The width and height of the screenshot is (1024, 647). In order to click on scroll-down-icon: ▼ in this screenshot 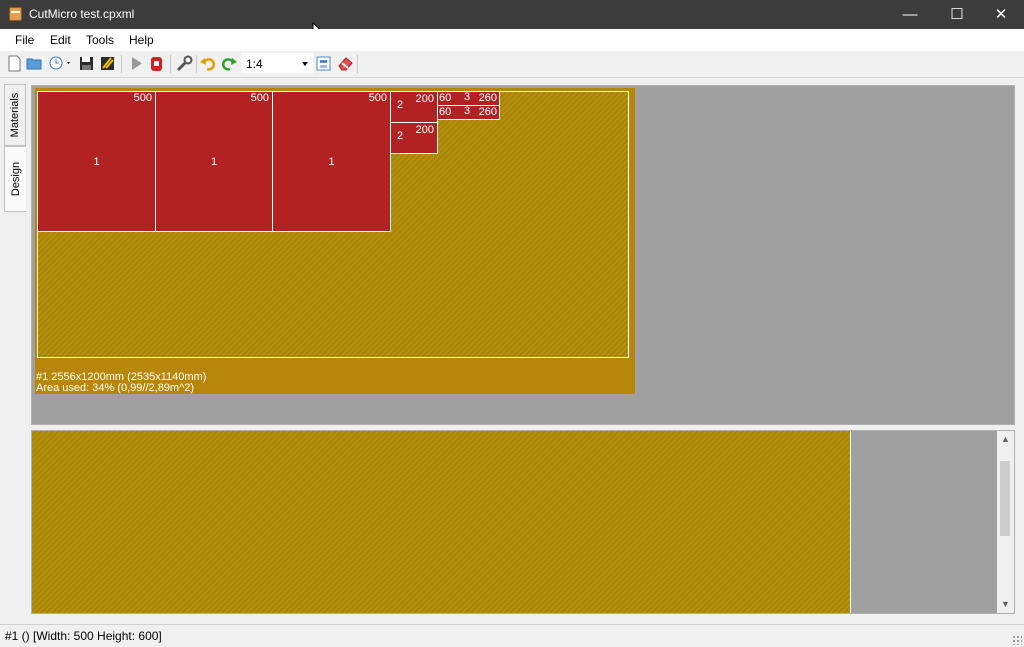, I will do `click(1005, 604)`.